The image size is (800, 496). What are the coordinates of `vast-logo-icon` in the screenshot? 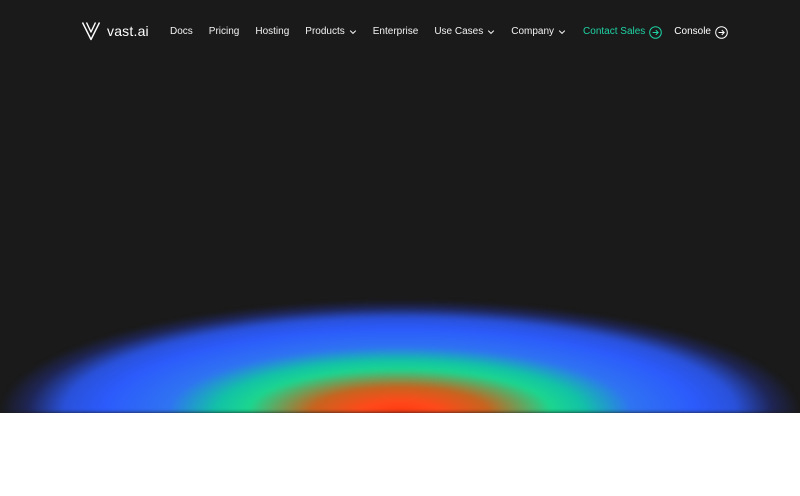 It's located at (91, 31).